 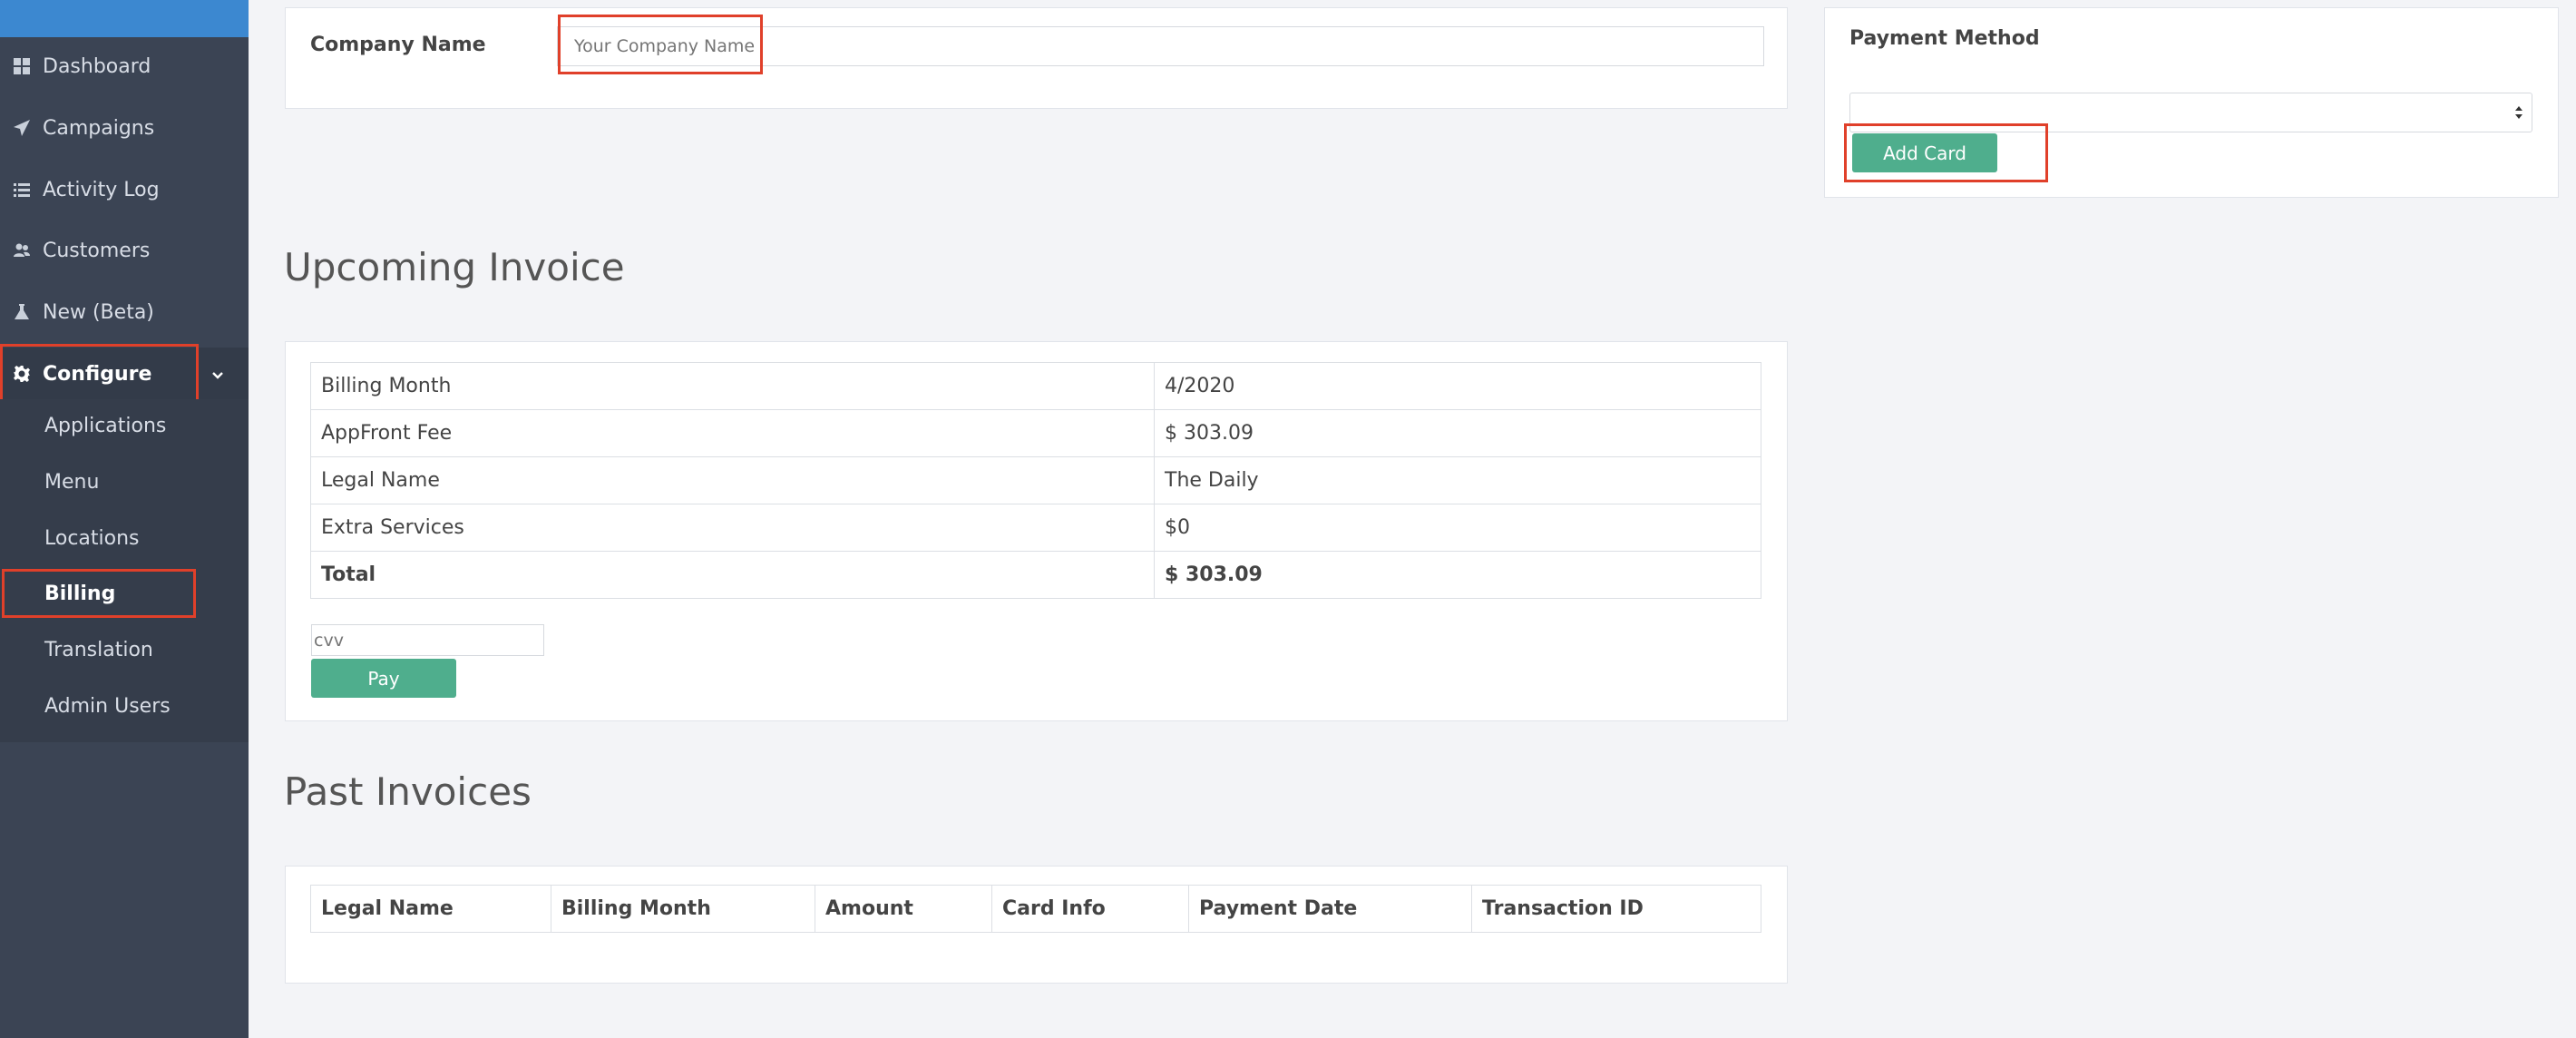 I want to click on table-cell: AppFront Fee, so click(x=732, y=433).